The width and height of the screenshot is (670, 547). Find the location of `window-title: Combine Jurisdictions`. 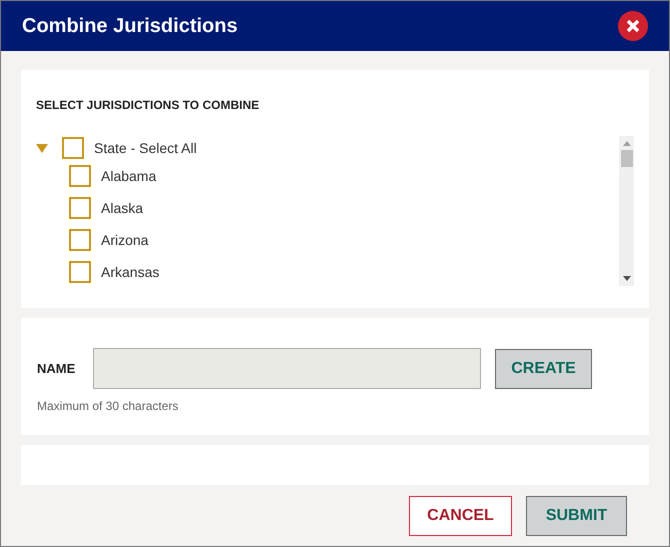

window-title: Combine Jurisdictions is located at coordinates (130, 26).